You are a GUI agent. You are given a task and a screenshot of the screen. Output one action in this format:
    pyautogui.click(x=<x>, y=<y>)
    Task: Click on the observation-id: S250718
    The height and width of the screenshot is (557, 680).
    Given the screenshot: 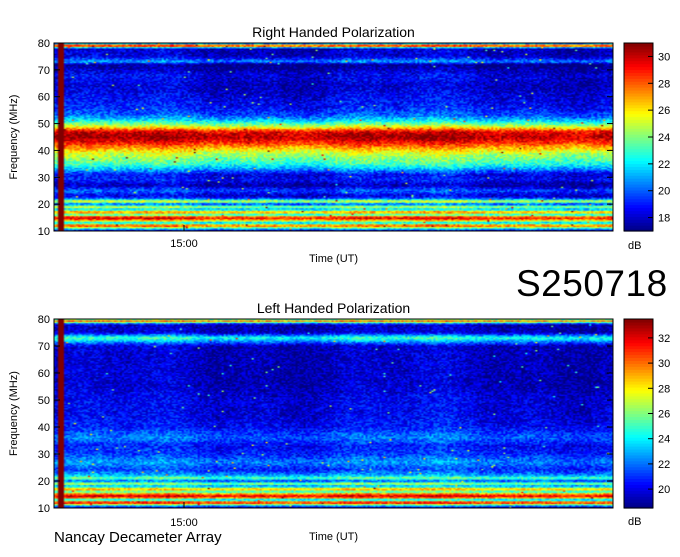 What is the action you would take?
    pyautogui.click(x=592, y=283)
    